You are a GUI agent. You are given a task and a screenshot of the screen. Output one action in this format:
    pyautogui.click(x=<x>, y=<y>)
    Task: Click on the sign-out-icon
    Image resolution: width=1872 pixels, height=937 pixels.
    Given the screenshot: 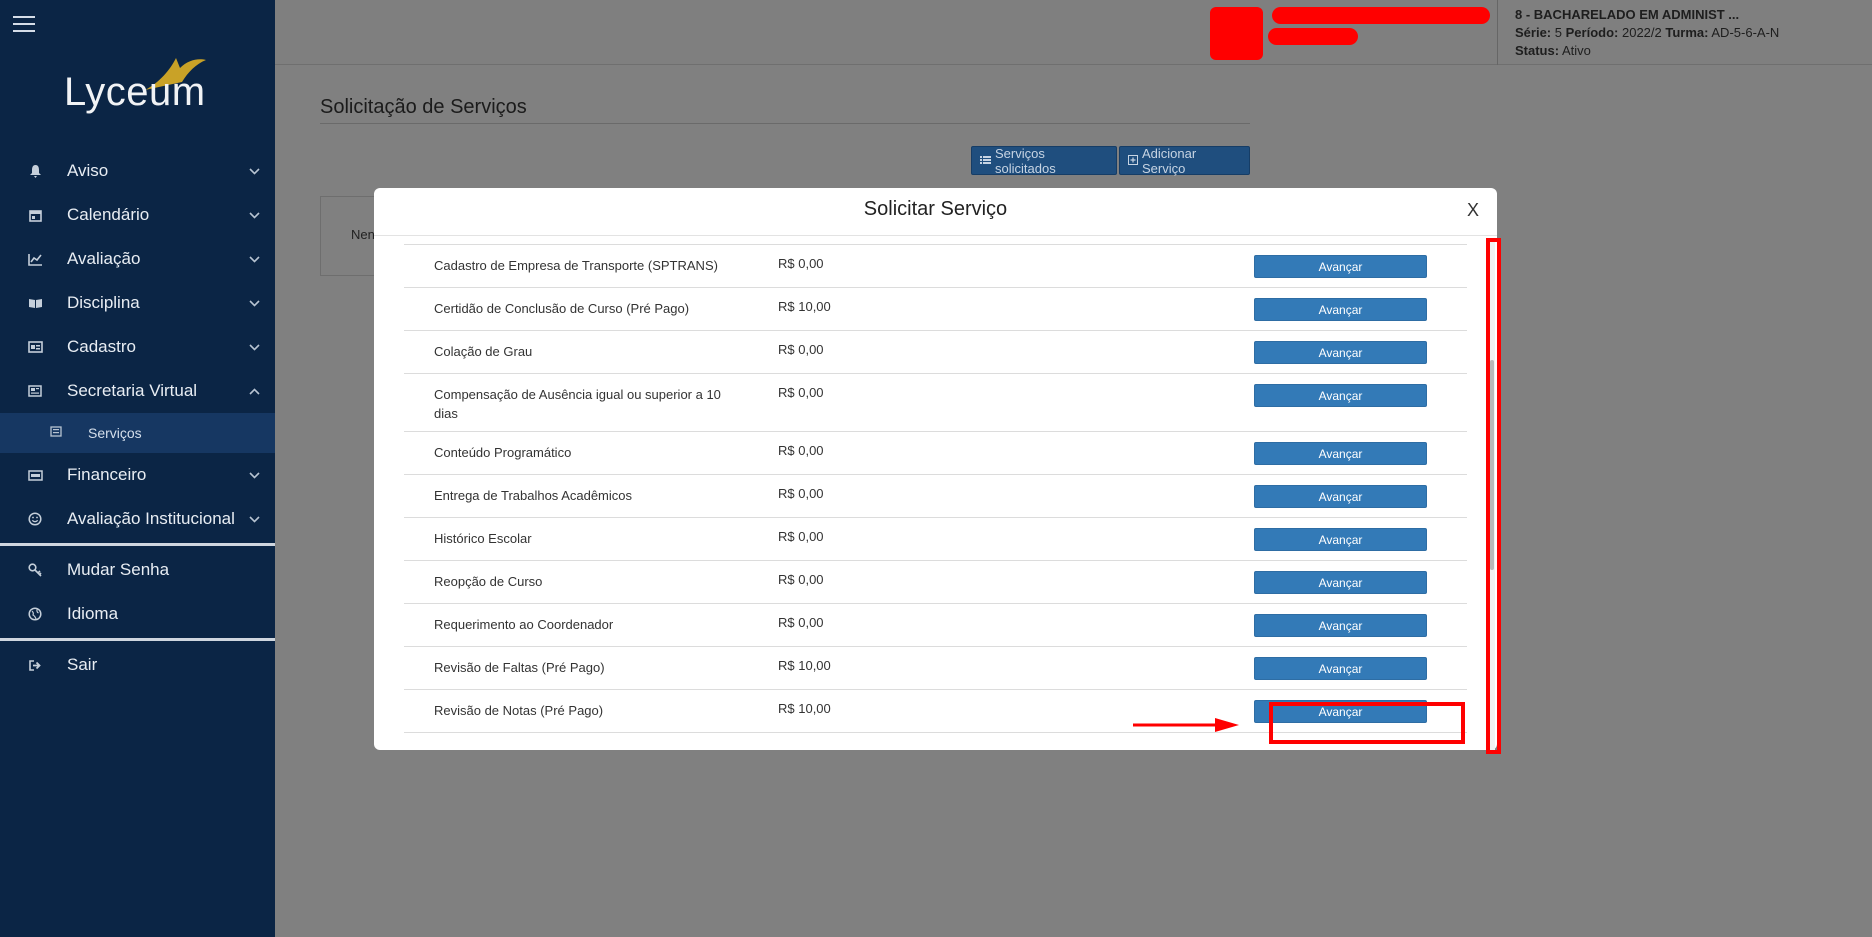 What is the action you would take?
    pyautogui.click(x=35, y=665)
    